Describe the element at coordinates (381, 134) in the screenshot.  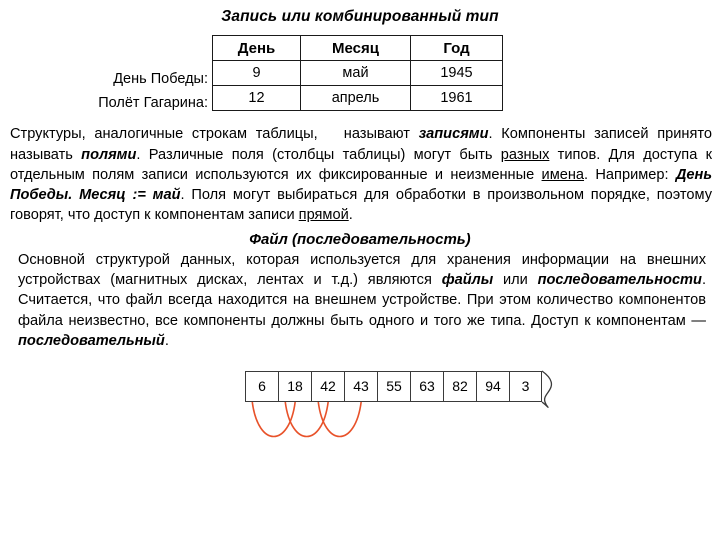
I see `record-text-part2: называют` at that location.